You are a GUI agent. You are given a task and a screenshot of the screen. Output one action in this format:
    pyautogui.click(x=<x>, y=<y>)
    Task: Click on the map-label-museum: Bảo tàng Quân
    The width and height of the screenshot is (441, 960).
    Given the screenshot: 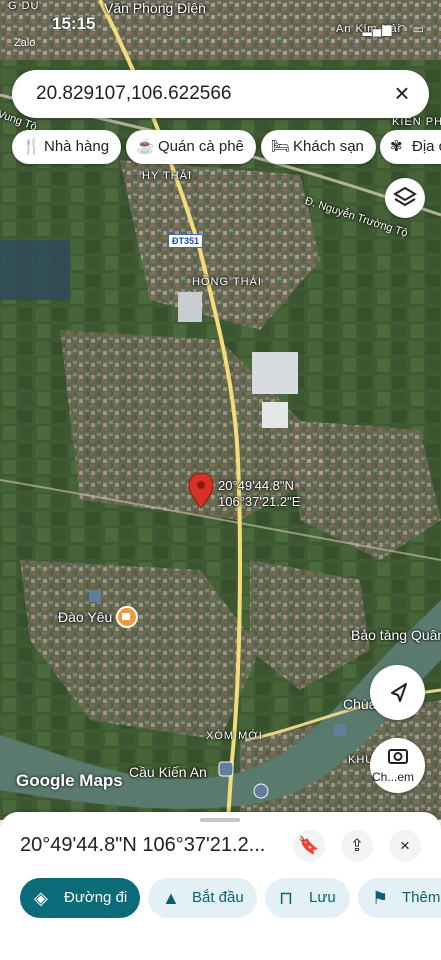 What is the action you would take?
    pyautogui.click(x=396, y=635)
    